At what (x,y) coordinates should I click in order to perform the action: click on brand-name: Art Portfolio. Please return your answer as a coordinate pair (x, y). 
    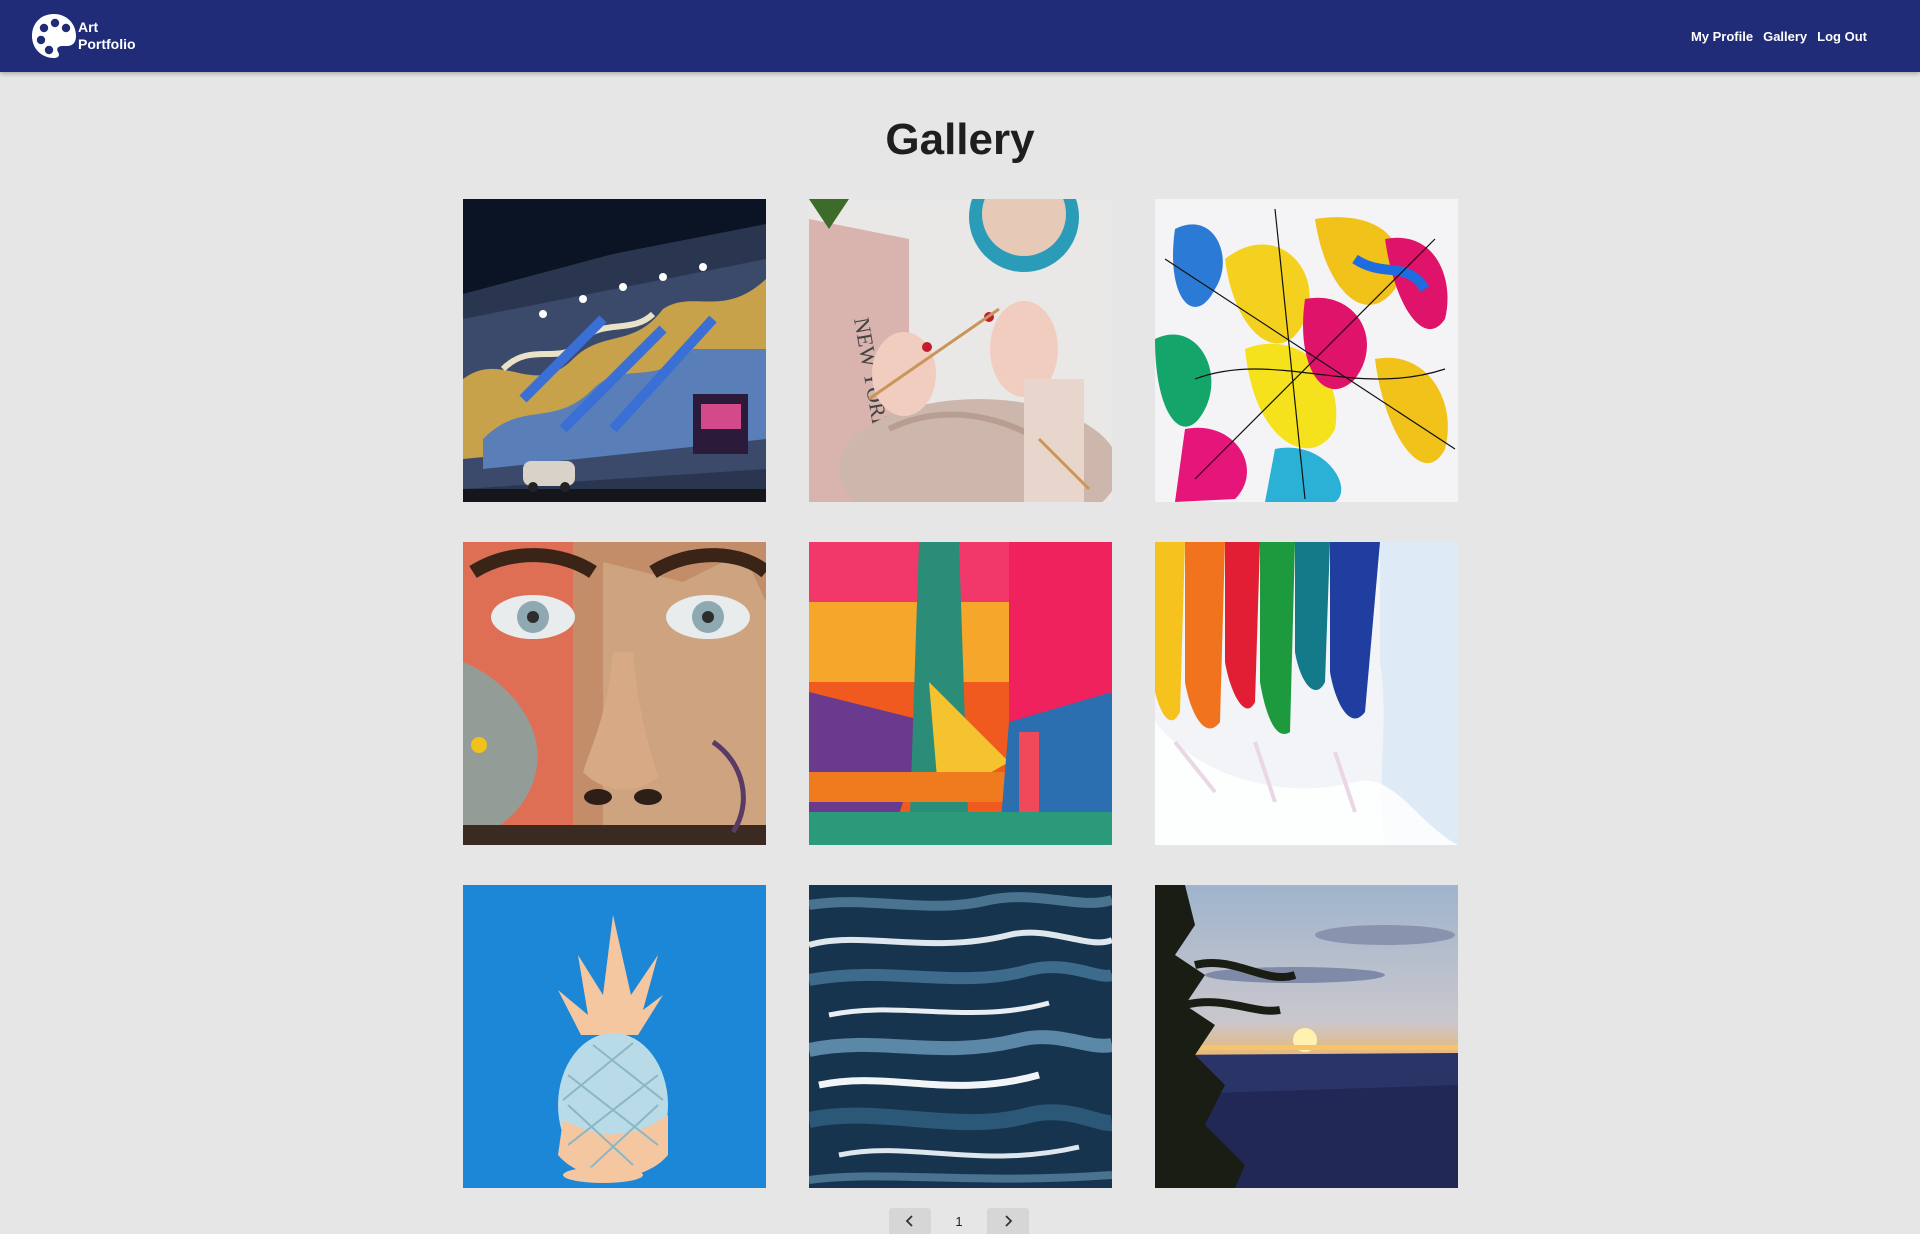
    Looking at the image, I should click on (113, 36).